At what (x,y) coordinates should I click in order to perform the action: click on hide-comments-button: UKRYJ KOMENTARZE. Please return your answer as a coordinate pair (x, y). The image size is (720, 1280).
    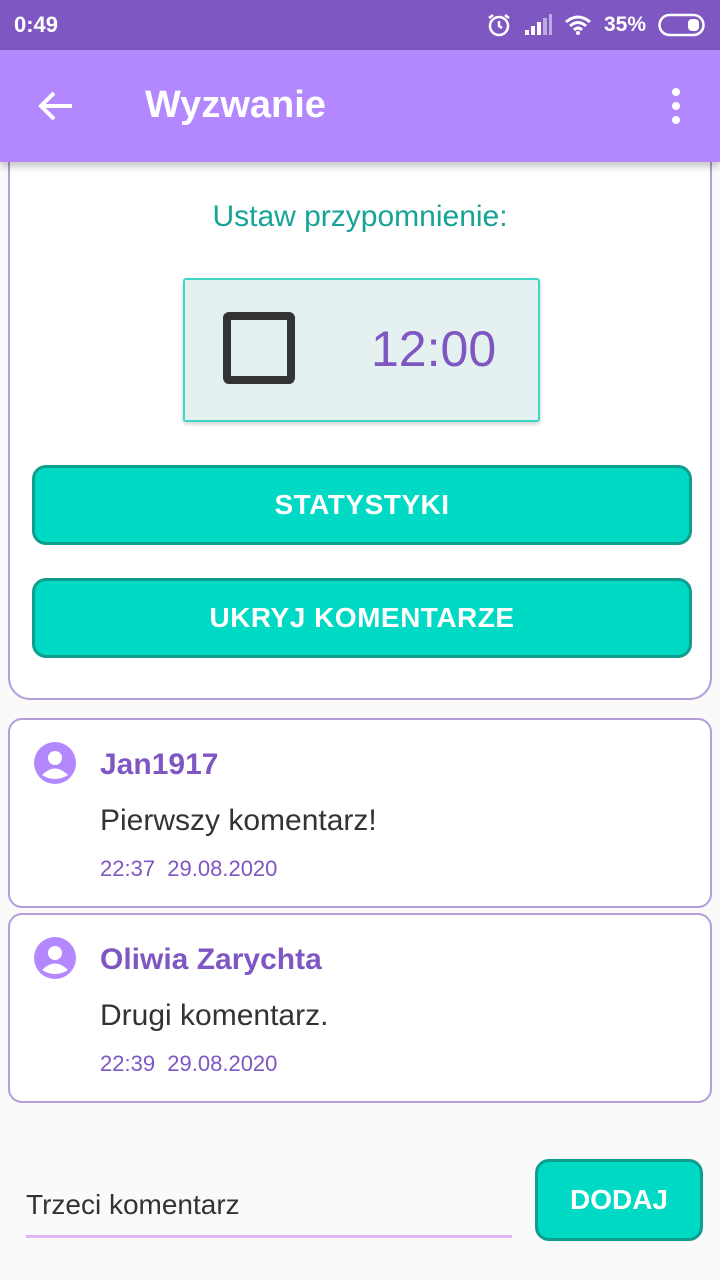
    Looking at the image, I should click on (362, 618).